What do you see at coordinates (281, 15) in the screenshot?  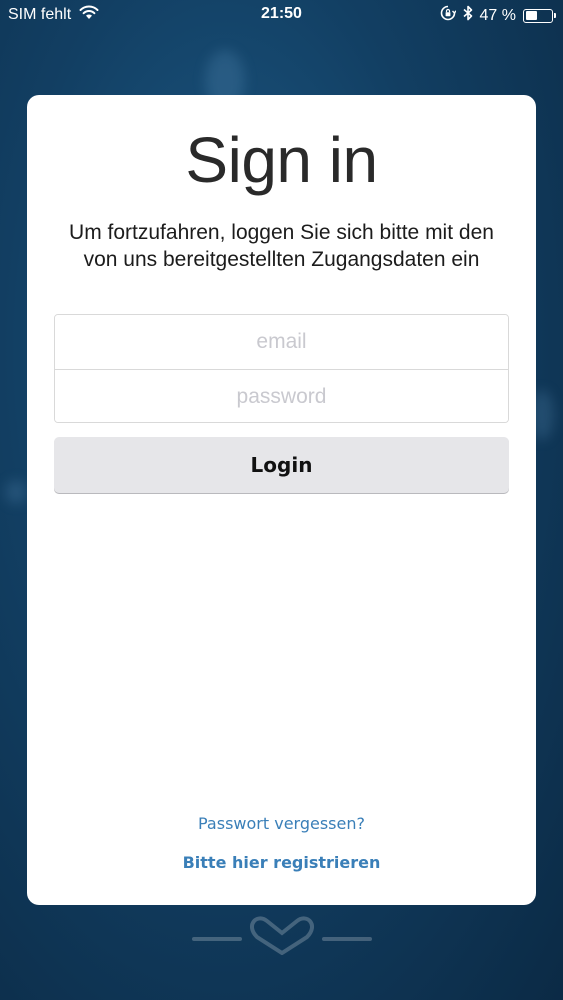 I see `status-bar: SIM fehlt 21:50 47 %` at bounding box center [281, 15].